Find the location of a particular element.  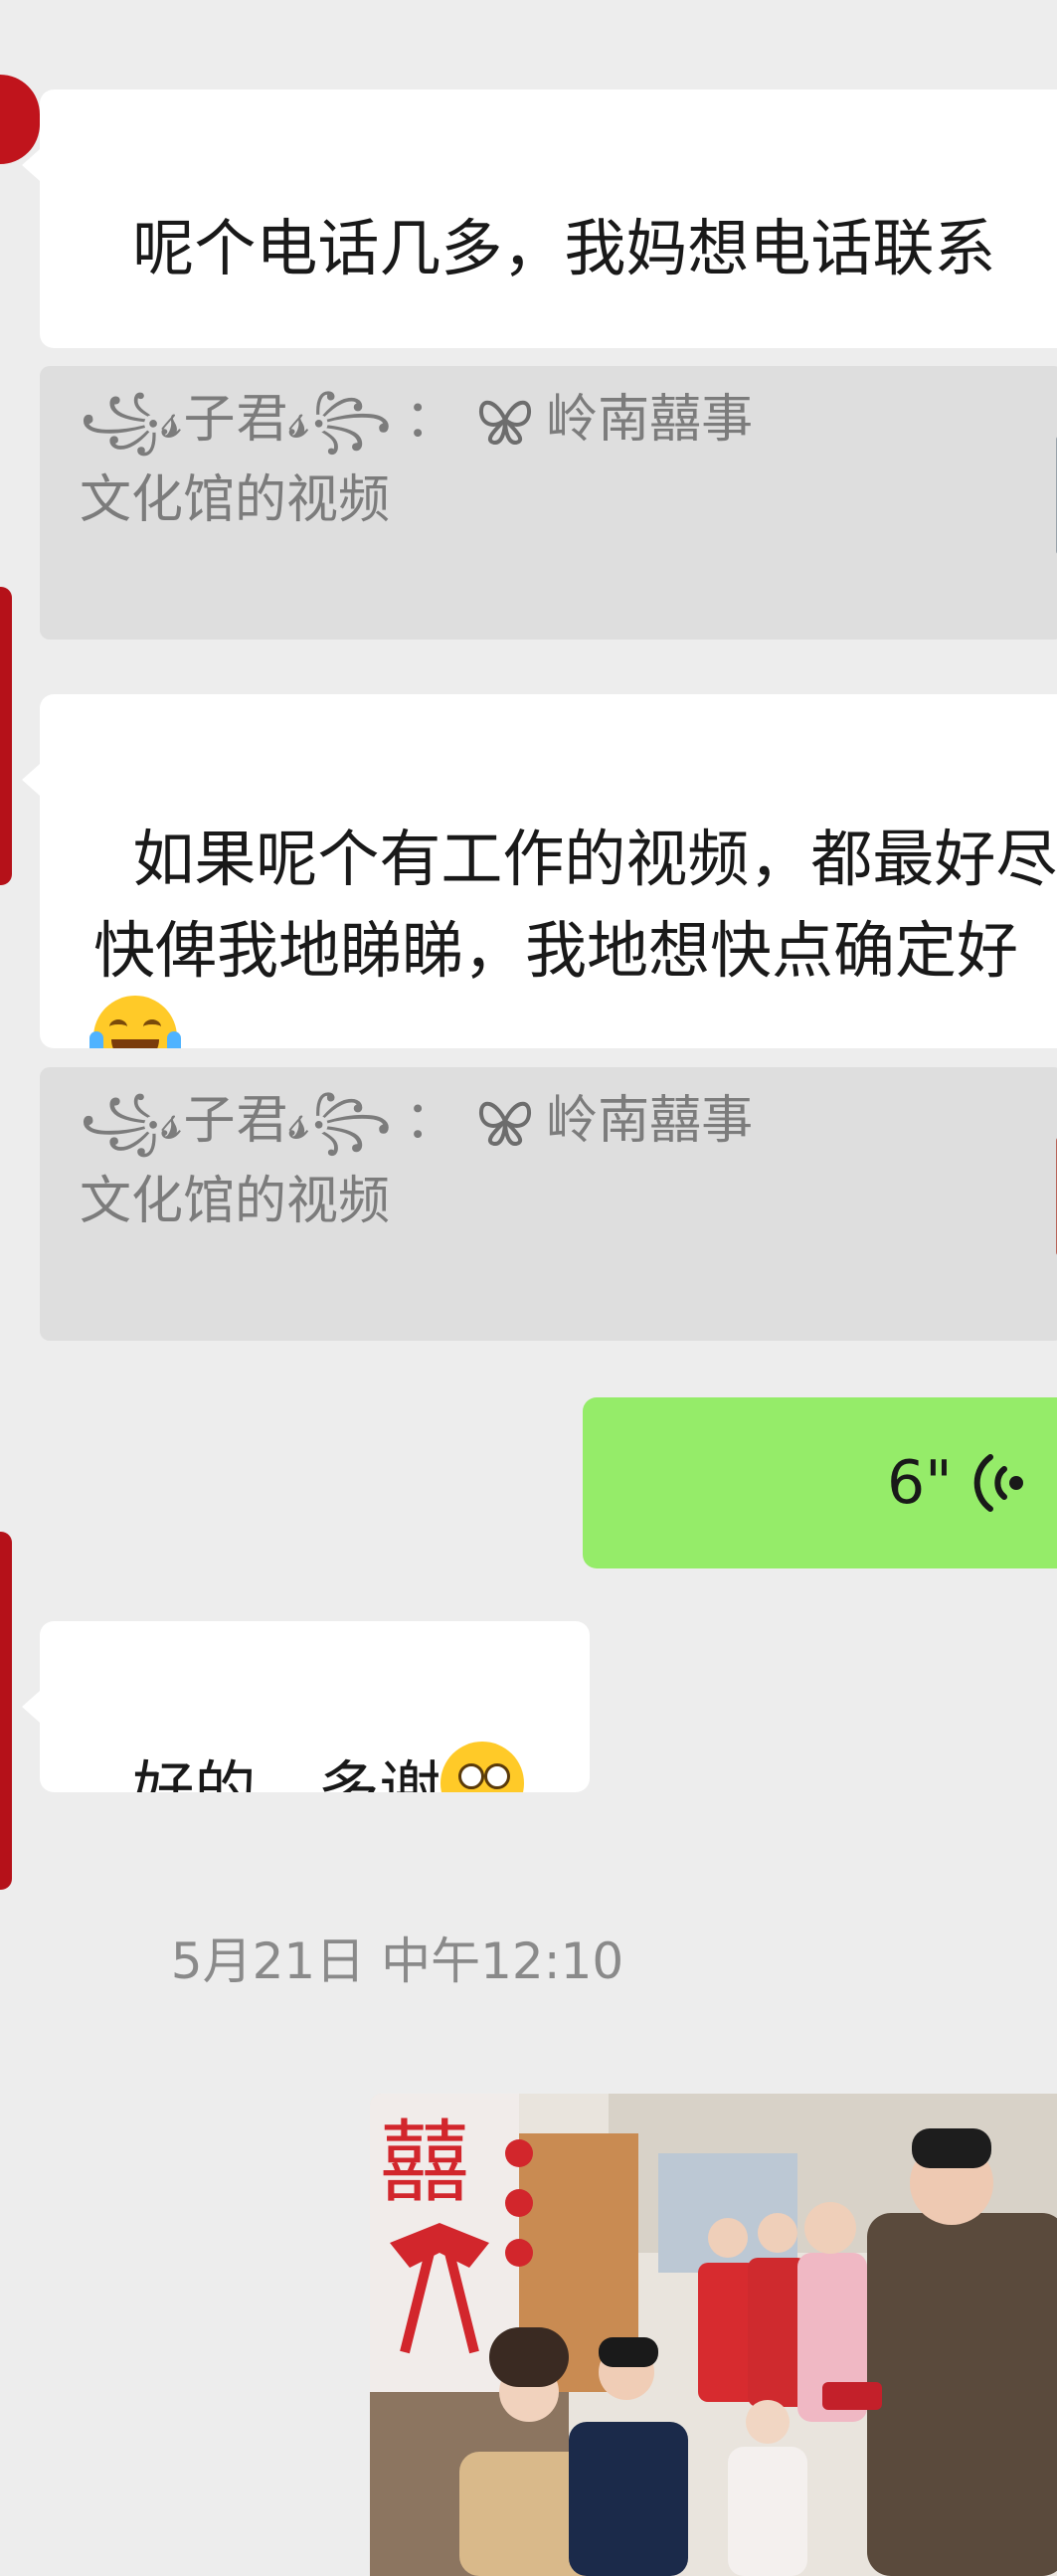

photo-message: 囍 is located at coordinates (713, 2335).